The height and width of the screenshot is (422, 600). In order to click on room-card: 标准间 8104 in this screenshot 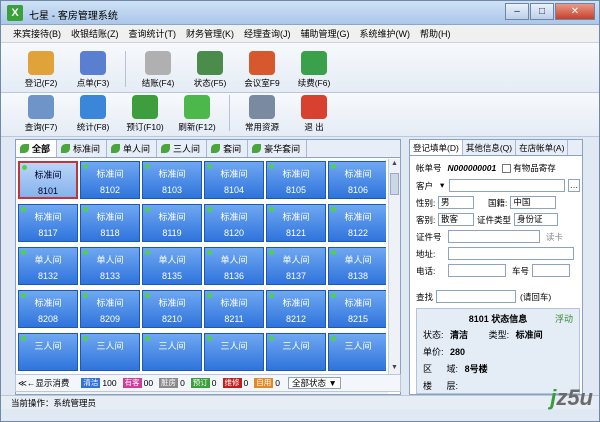, I will do `click(234, 180)`.